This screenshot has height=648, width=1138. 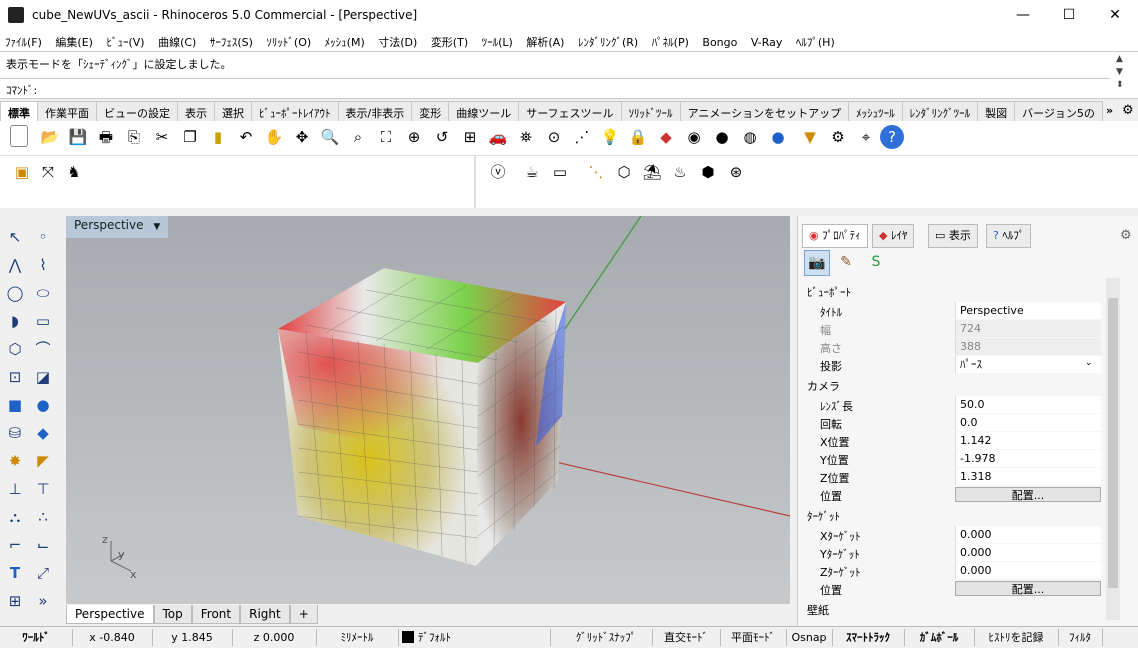 I want to click on vray-light-icon: ⬡, so click(x=624, y=172).